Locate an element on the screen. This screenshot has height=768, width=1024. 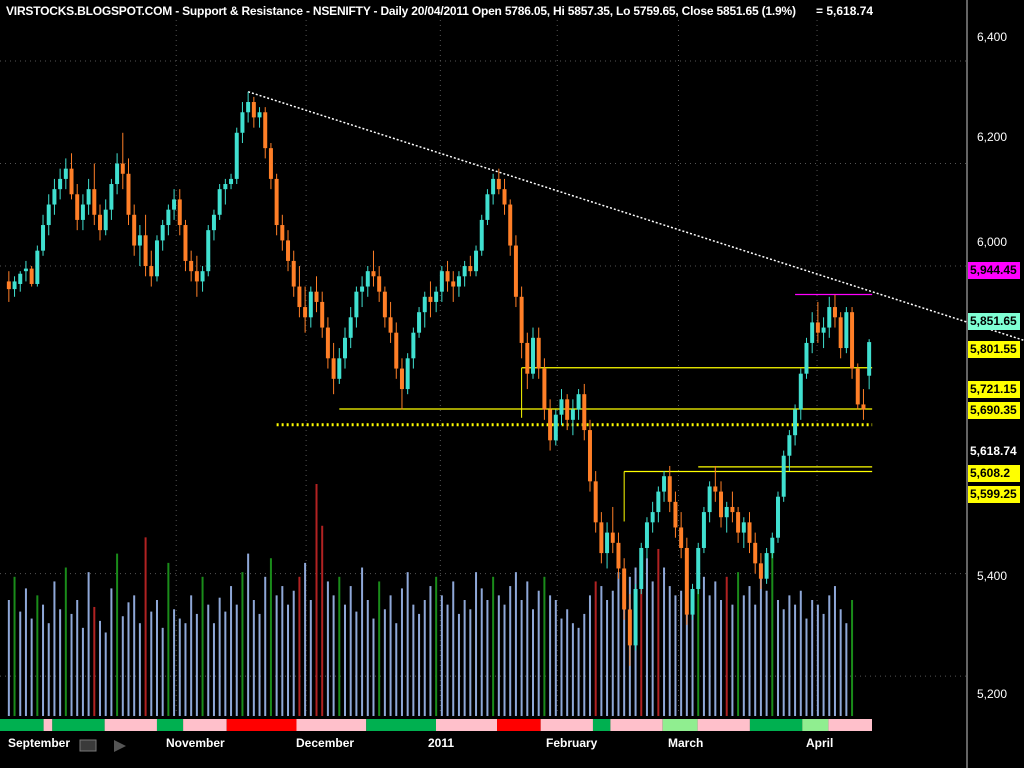
scroll-controls is located at coordinates (102, 745).